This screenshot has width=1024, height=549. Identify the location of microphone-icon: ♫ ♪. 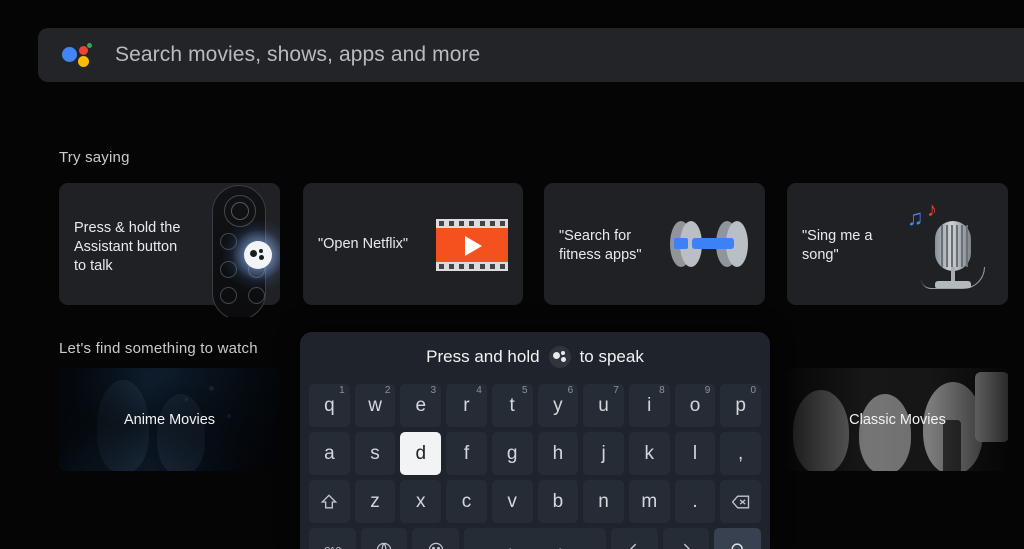
(952, 246).